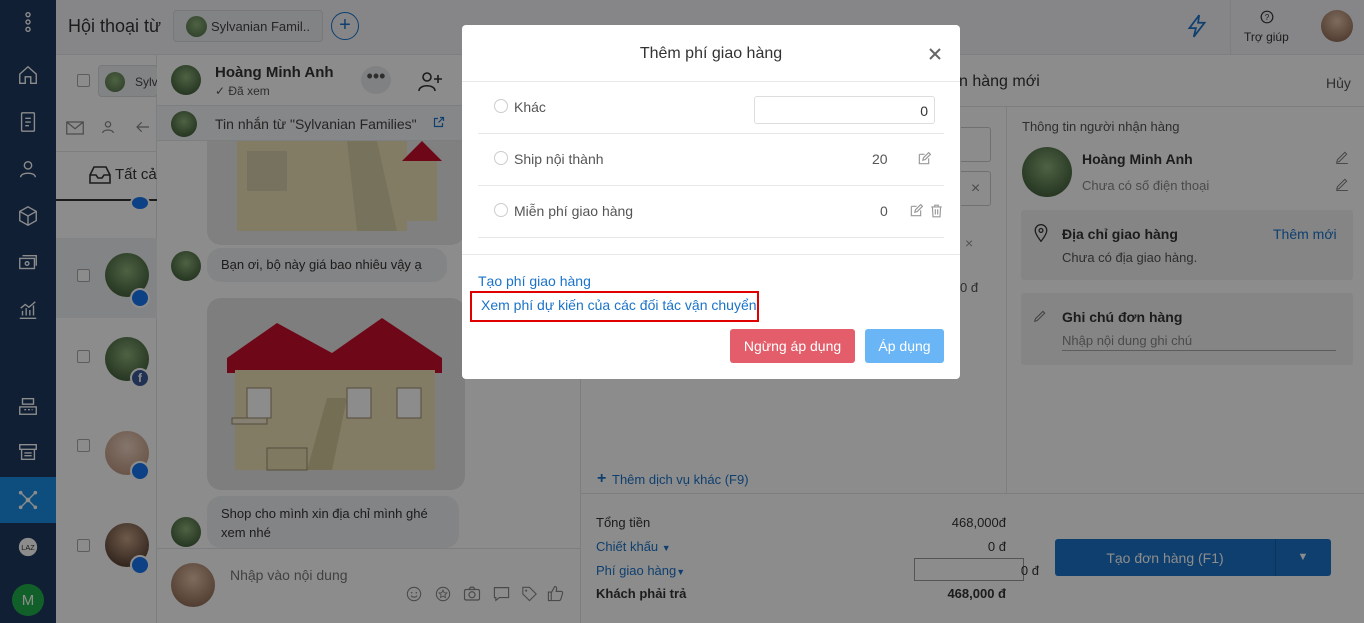  I want to click on stop-applying-button: Ngừng áp dụng, so click(792, 346).